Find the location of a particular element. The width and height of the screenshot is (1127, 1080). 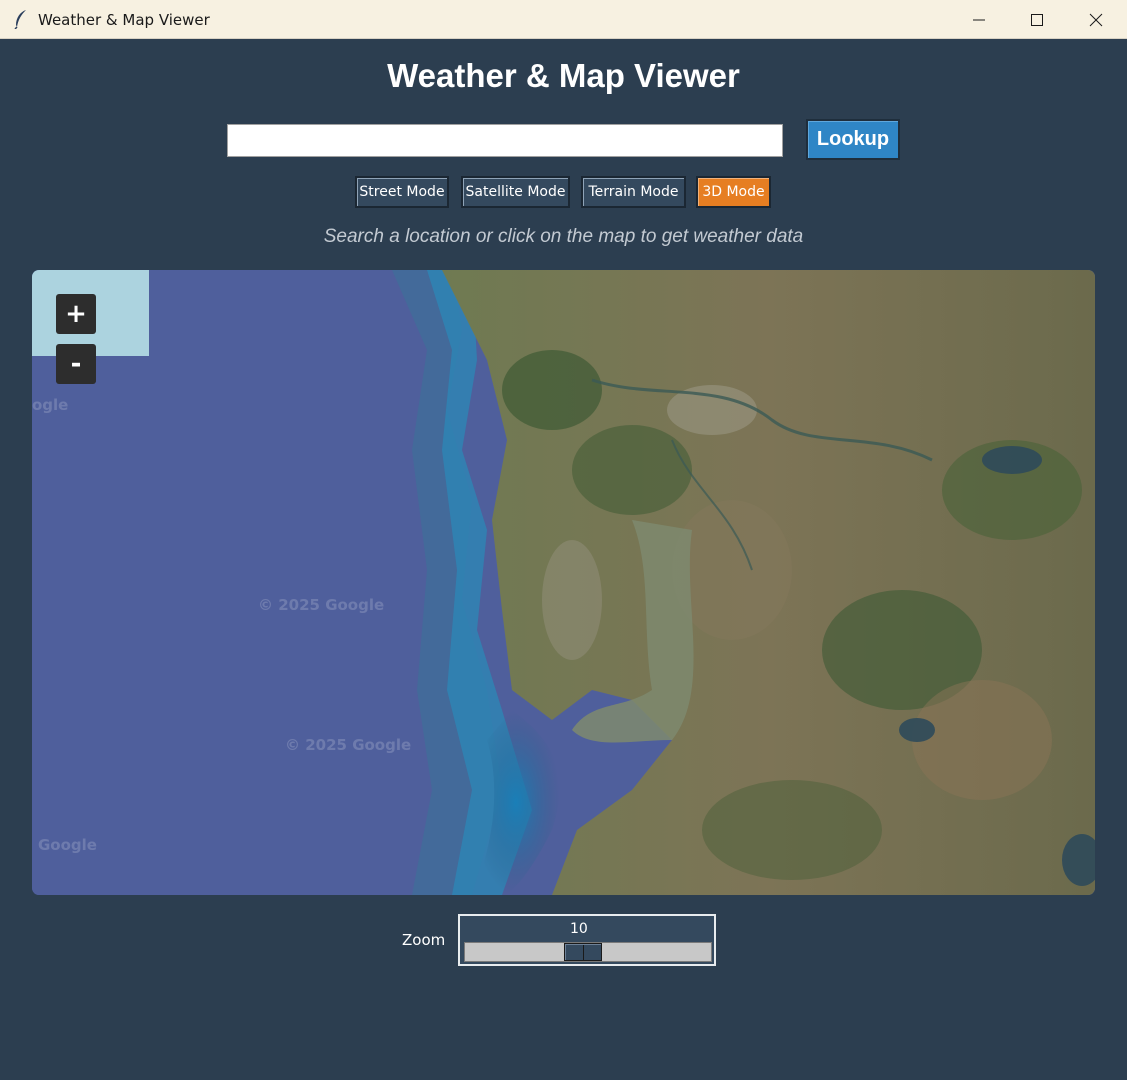

minimize-button is located at coordinates (979, 19).